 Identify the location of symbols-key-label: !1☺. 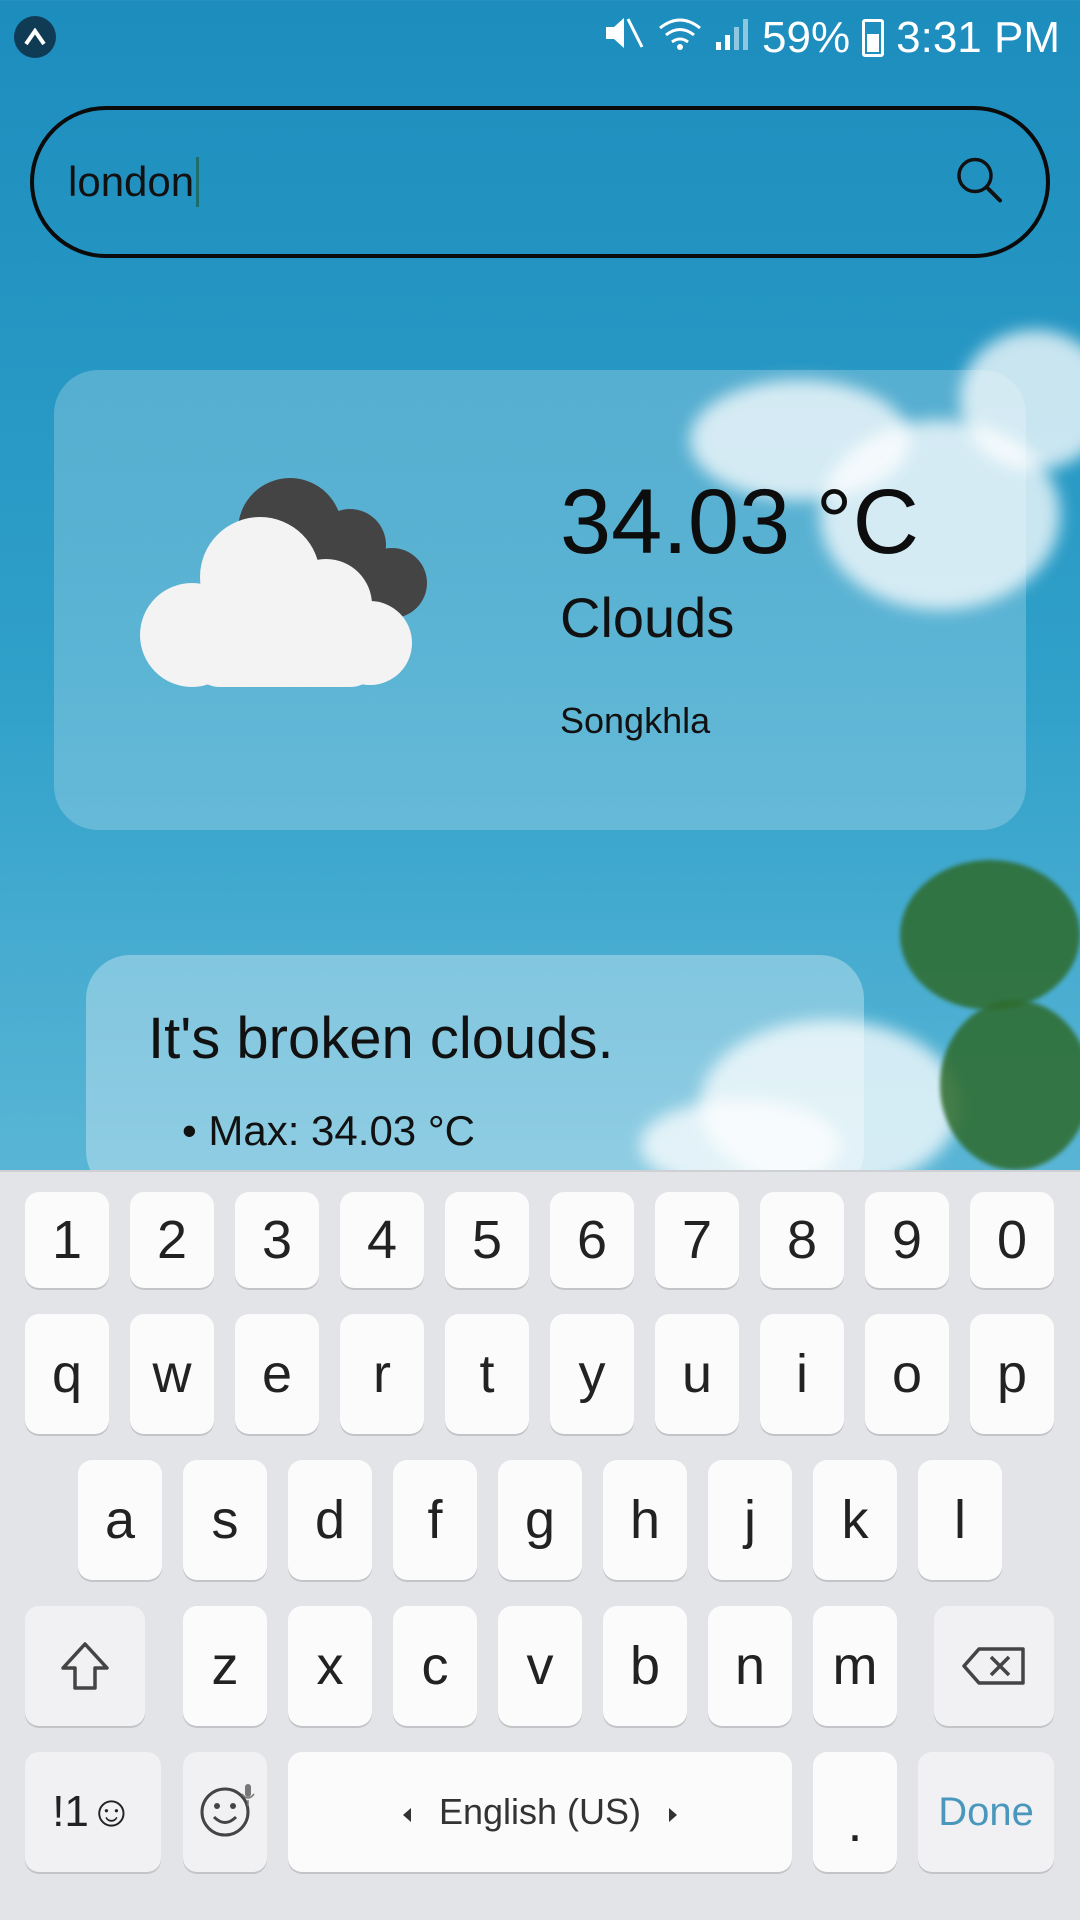
(93, 1811).